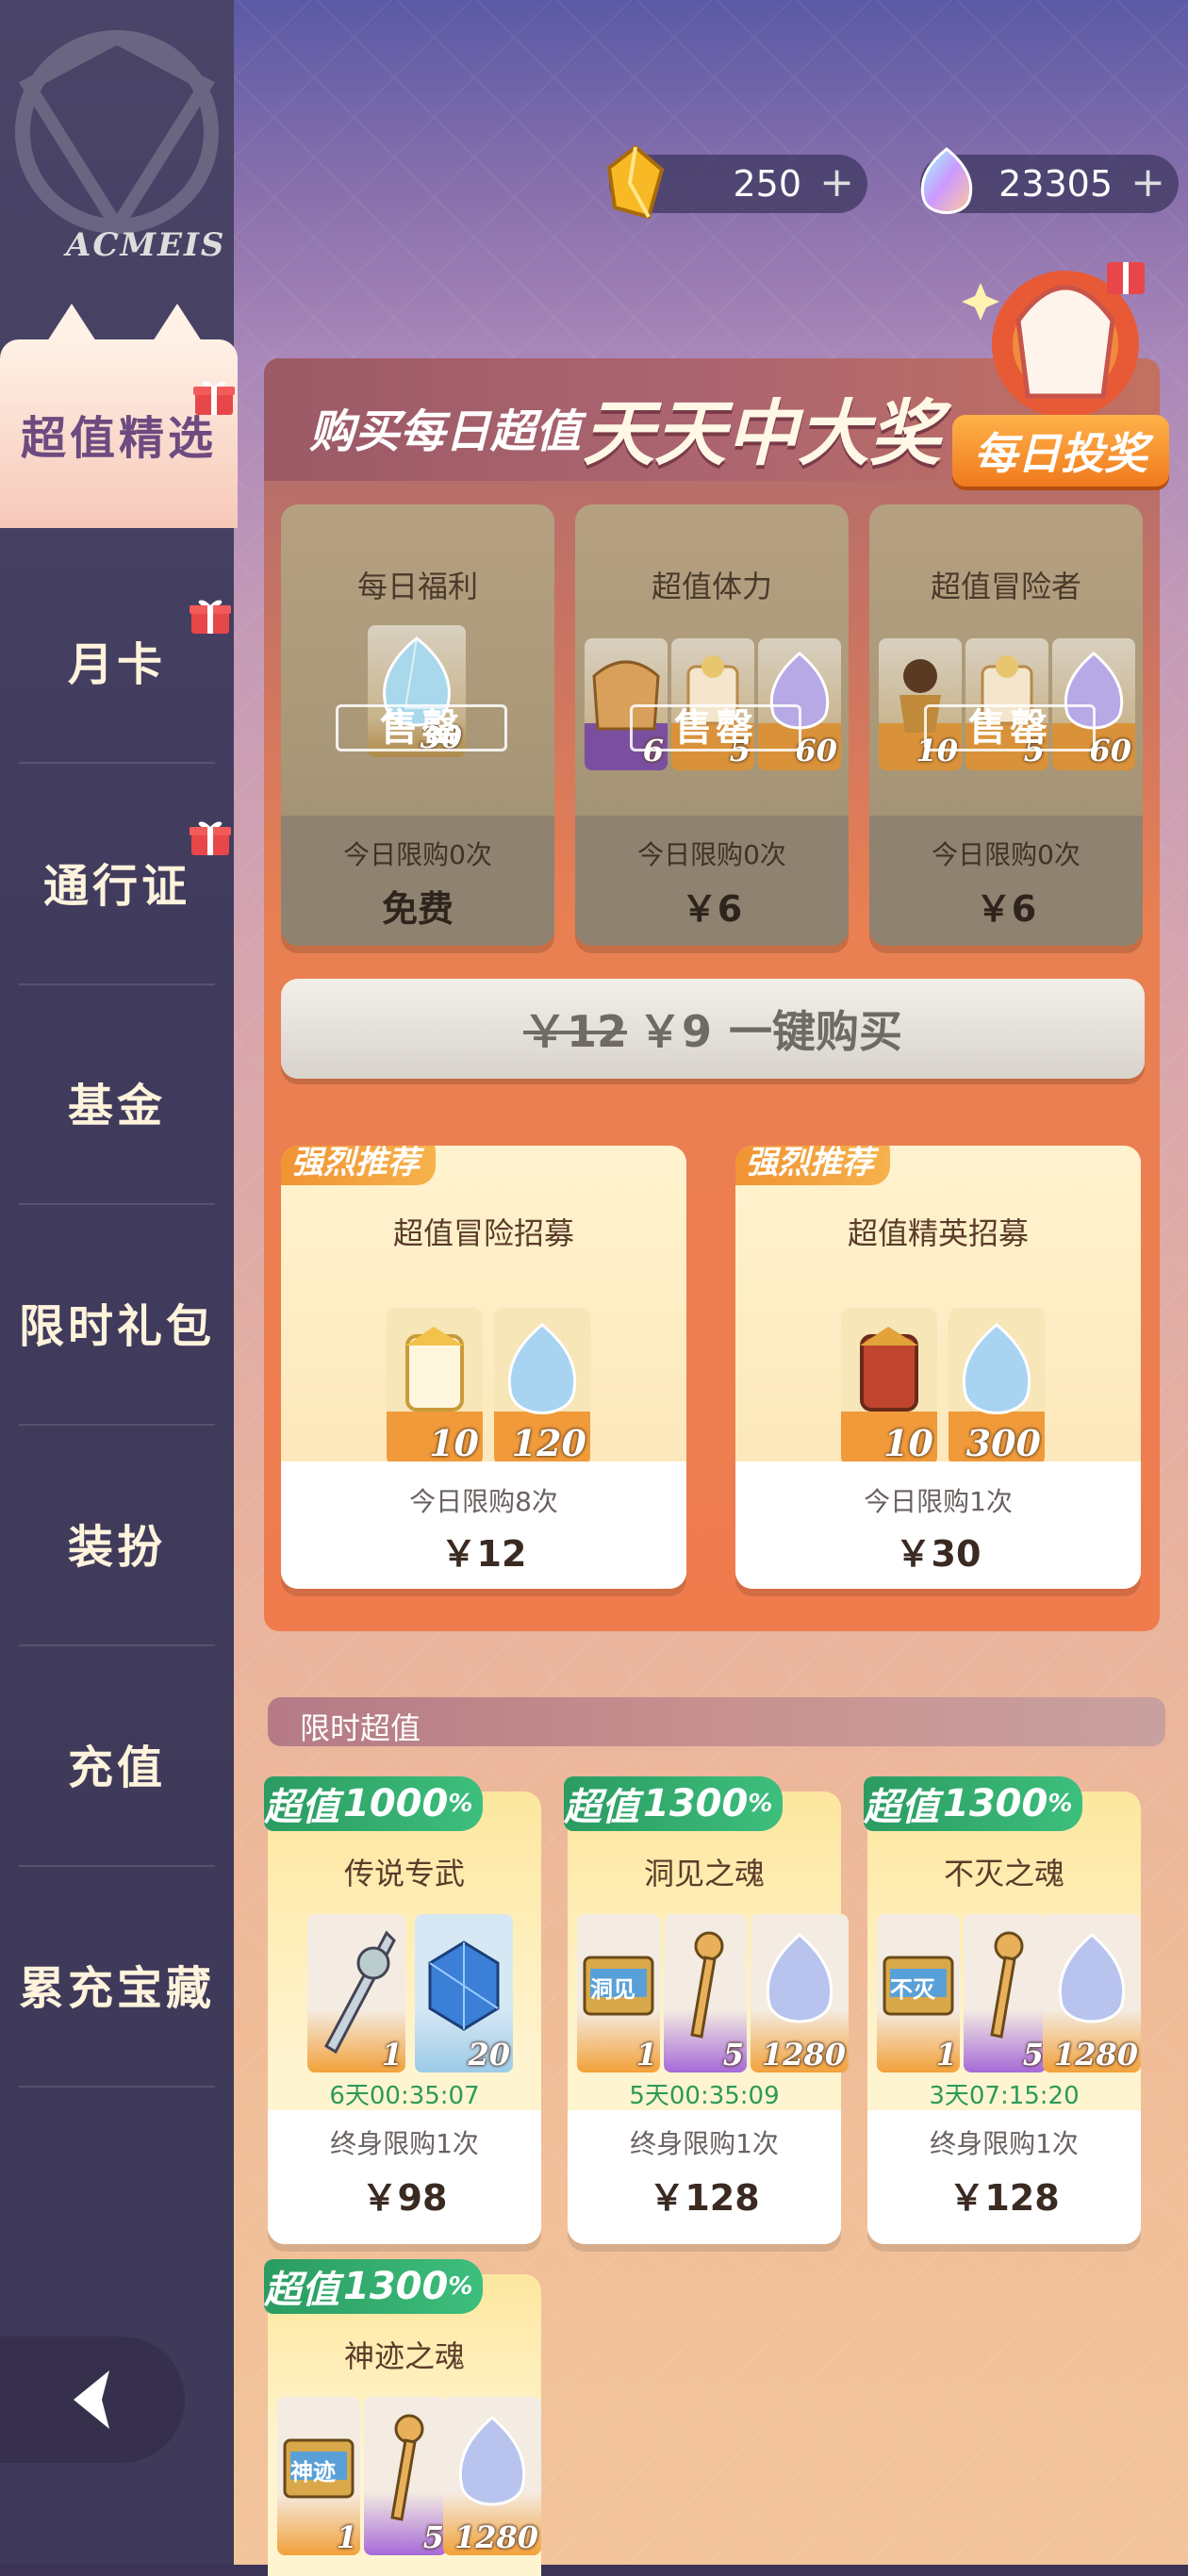 The width and height of the screenshot is (1188, 2576). What do you see at coordinates (116, 1988) in the screenshot?
I see `sidebar-item-label: 累充宝藏` at bounding box center [116, 1988].